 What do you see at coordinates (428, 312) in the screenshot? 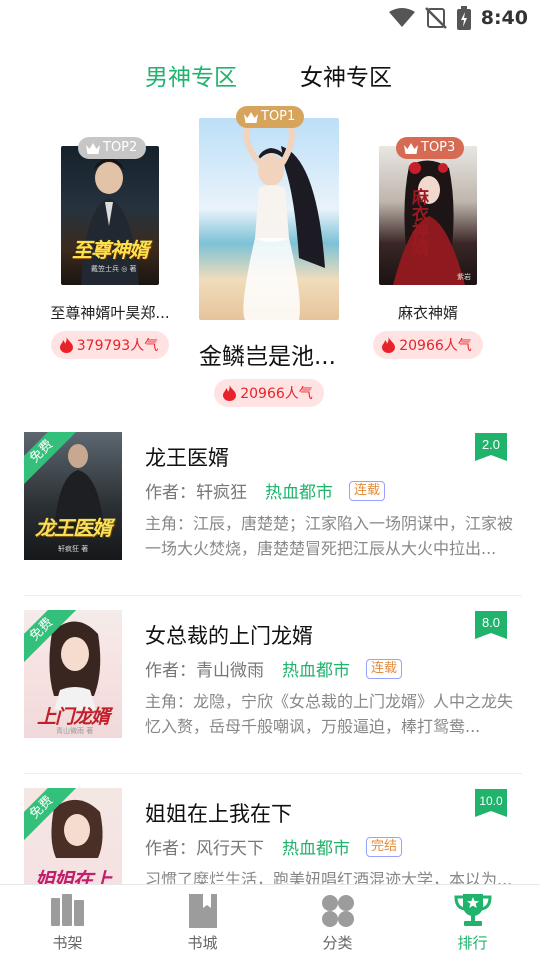
I see `top3-title: 麻衣神婿` at bounding box center [428, 312].